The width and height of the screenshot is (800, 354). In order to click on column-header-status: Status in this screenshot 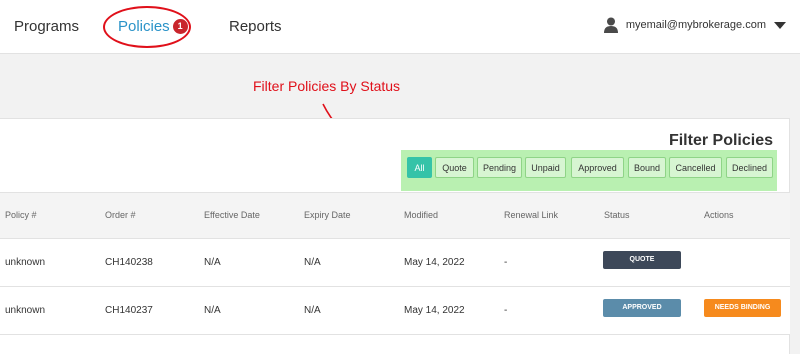, I will do `click(617, 215)`.